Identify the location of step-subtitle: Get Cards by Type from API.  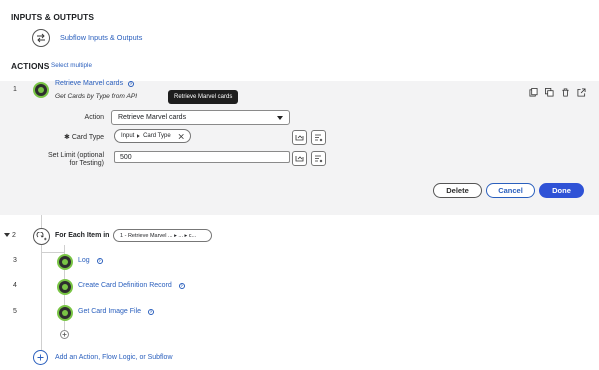
(96, 96).